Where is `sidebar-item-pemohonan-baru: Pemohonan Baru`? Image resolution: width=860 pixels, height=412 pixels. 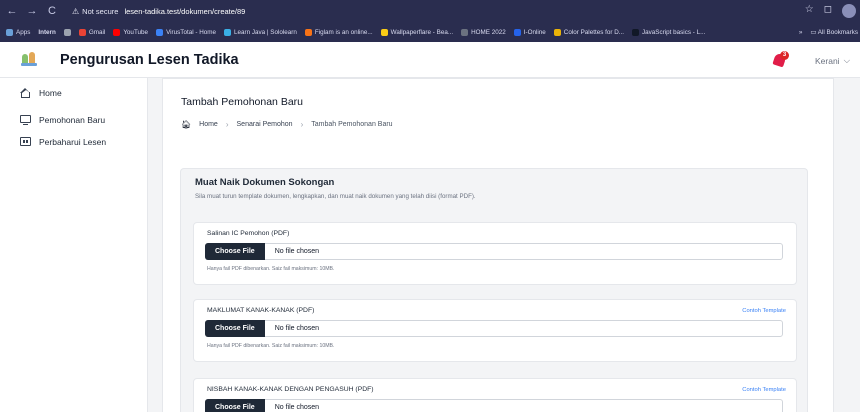
sidebar-item-pemohonan-baru: Pemohonan Baru is located at coordinates (63, 120).